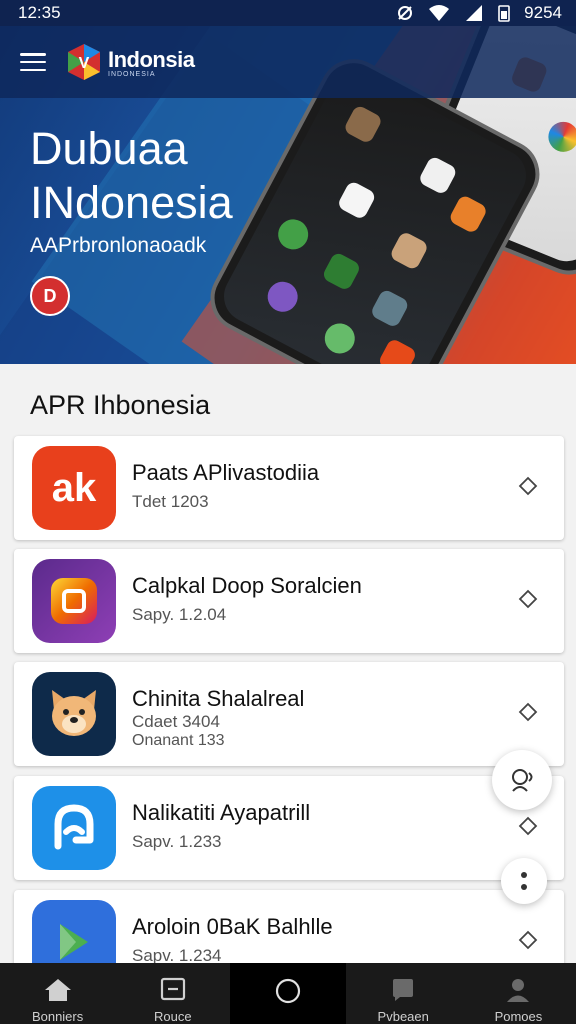 The height and width of the screenshot is (1024, 576). I want to click on logo-mark-icon: V, so click(84, 62).